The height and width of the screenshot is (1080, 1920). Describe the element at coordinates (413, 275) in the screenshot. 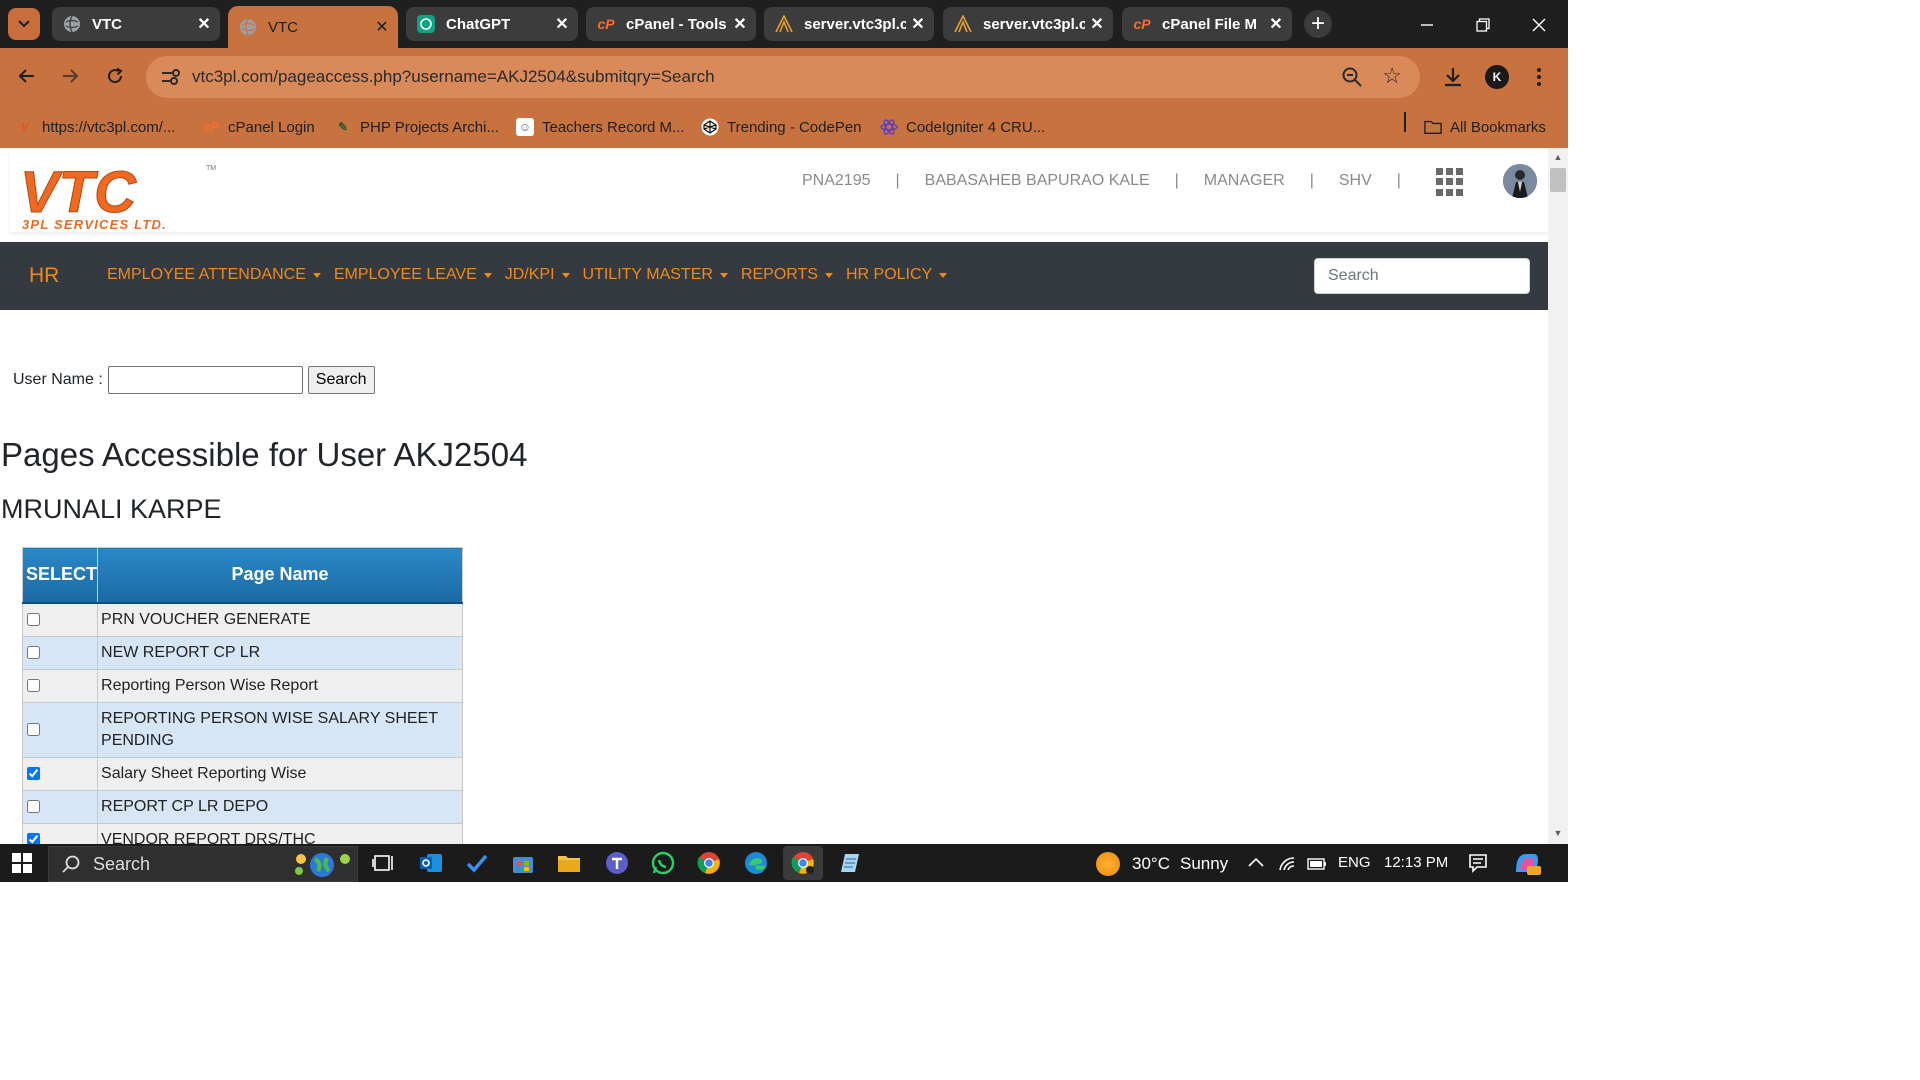

I see `nav-employee-leave: EMPLOYEE LEAVE` at that location.